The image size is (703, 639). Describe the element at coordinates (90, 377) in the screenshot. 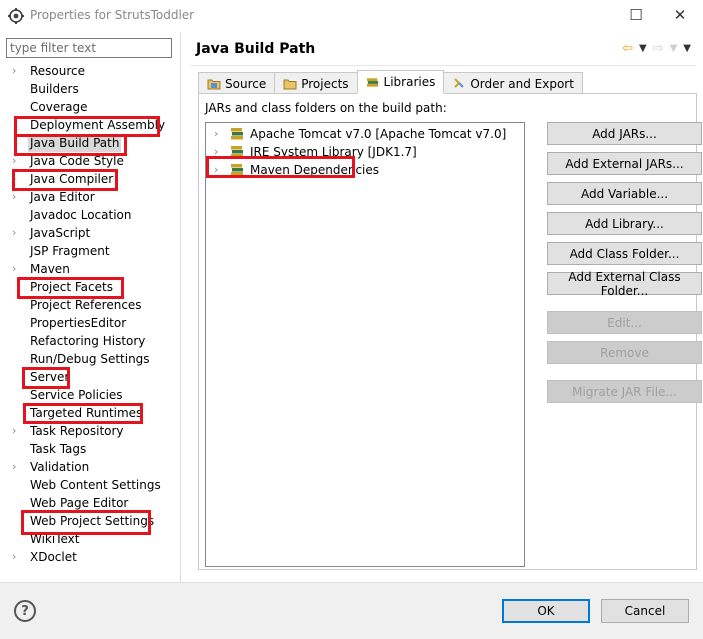

I see `tree-item: Server` at that location.